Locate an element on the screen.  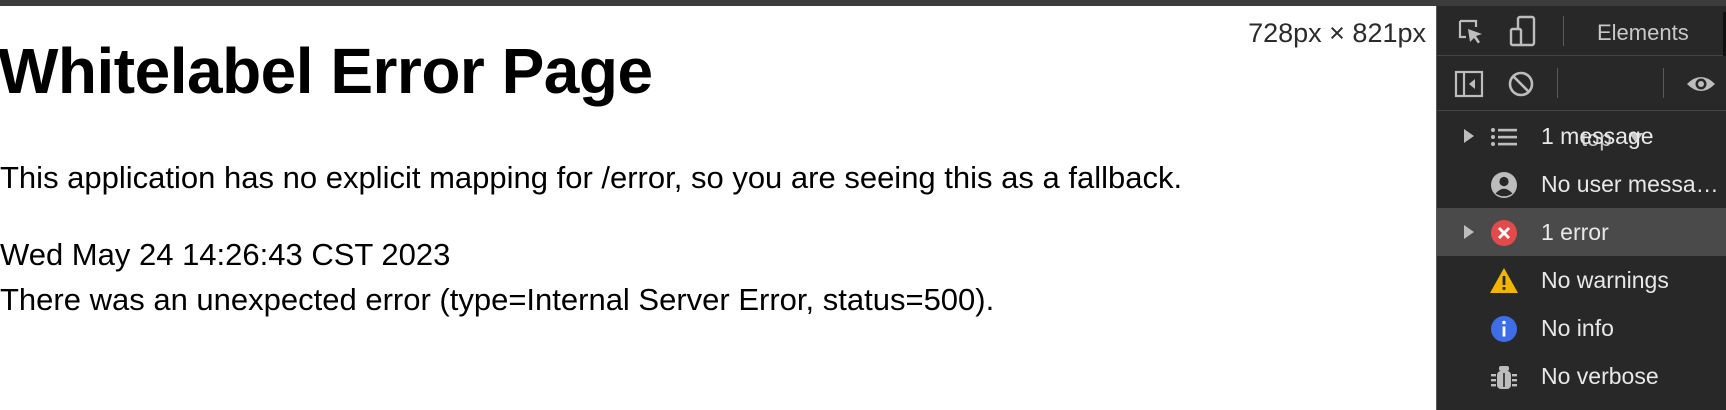
device-toolbar-icon is located at coordinates (1522, 31).